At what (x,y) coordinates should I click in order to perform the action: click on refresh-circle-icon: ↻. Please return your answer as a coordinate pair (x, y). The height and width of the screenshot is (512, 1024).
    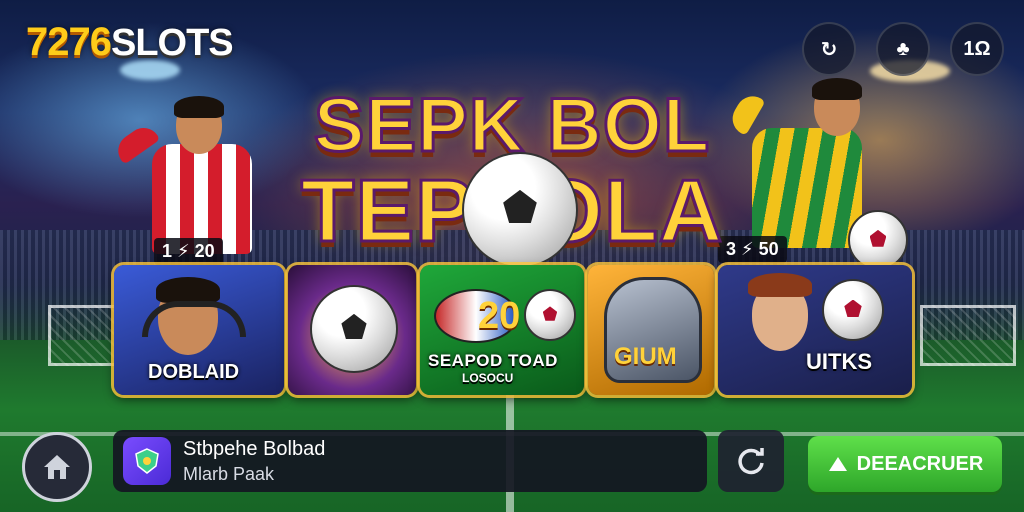
    Looking at the image, I should click on (829, 49).